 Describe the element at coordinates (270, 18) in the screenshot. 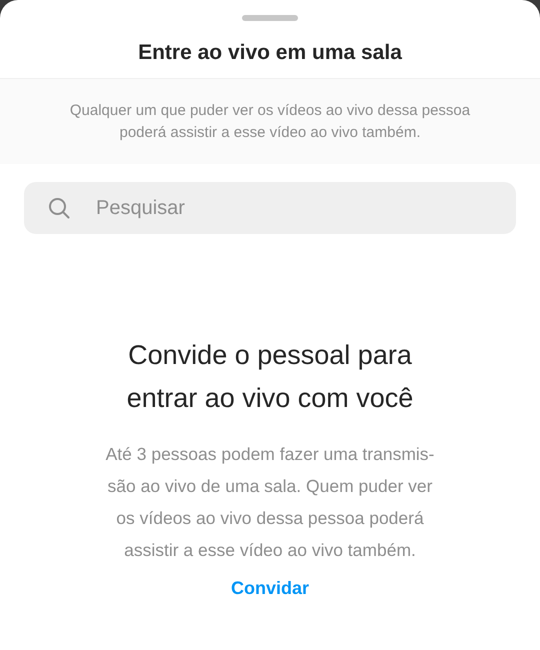

I see `drag-handle` at that location.